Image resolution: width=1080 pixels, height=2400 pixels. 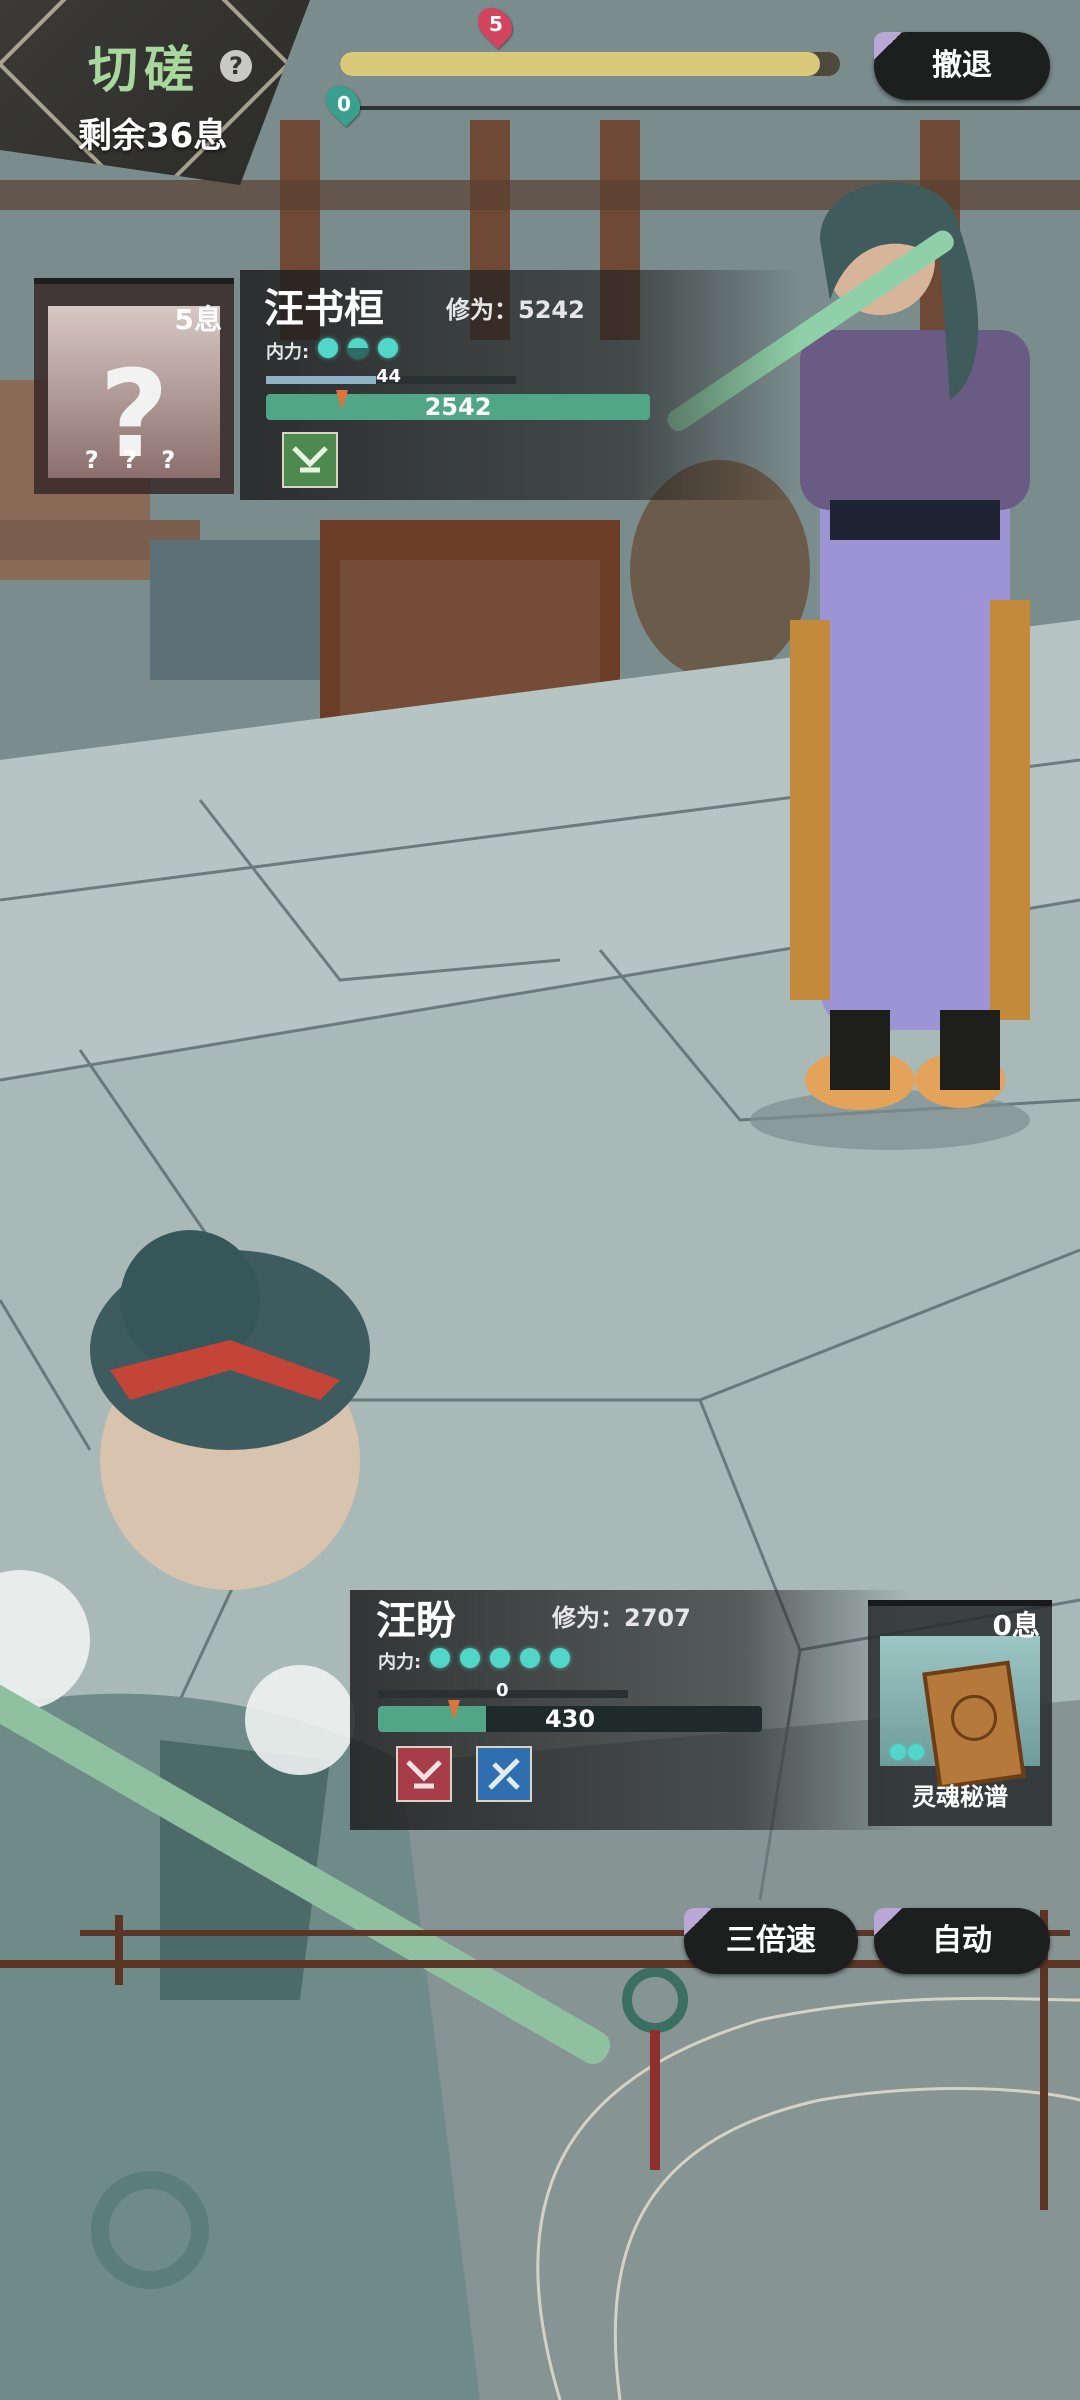 What do you see at coordinates (134, 460) in the screenshot?
I see `enemy-card-name: ? ? ?` at bounding box center [134, 460].